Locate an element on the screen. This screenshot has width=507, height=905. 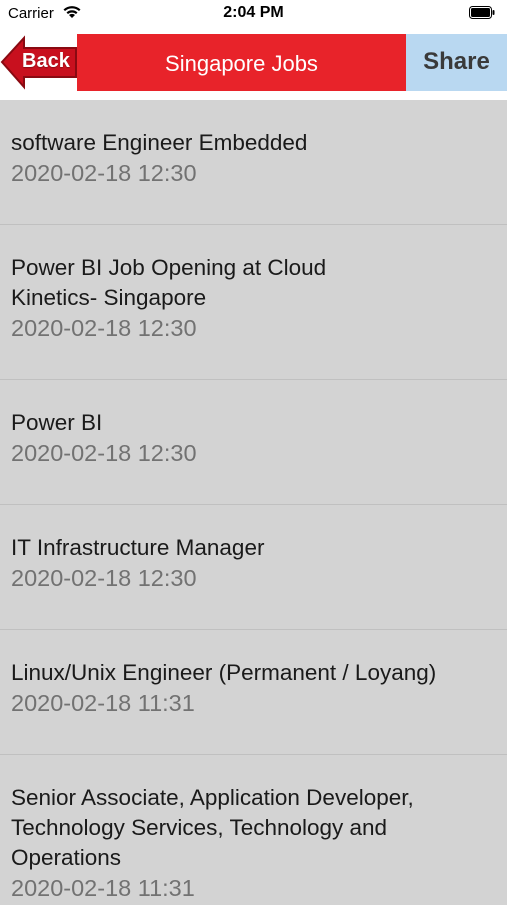
job-title: IT Infrastructure Manager is located at coordinates (138, 547).